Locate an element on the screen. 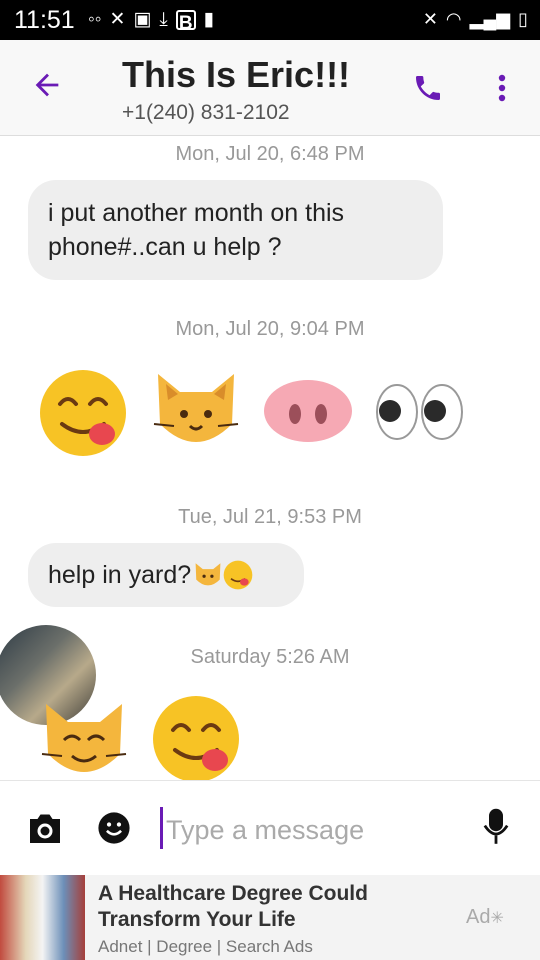  mic-icon is located at coordinates (496, 827).